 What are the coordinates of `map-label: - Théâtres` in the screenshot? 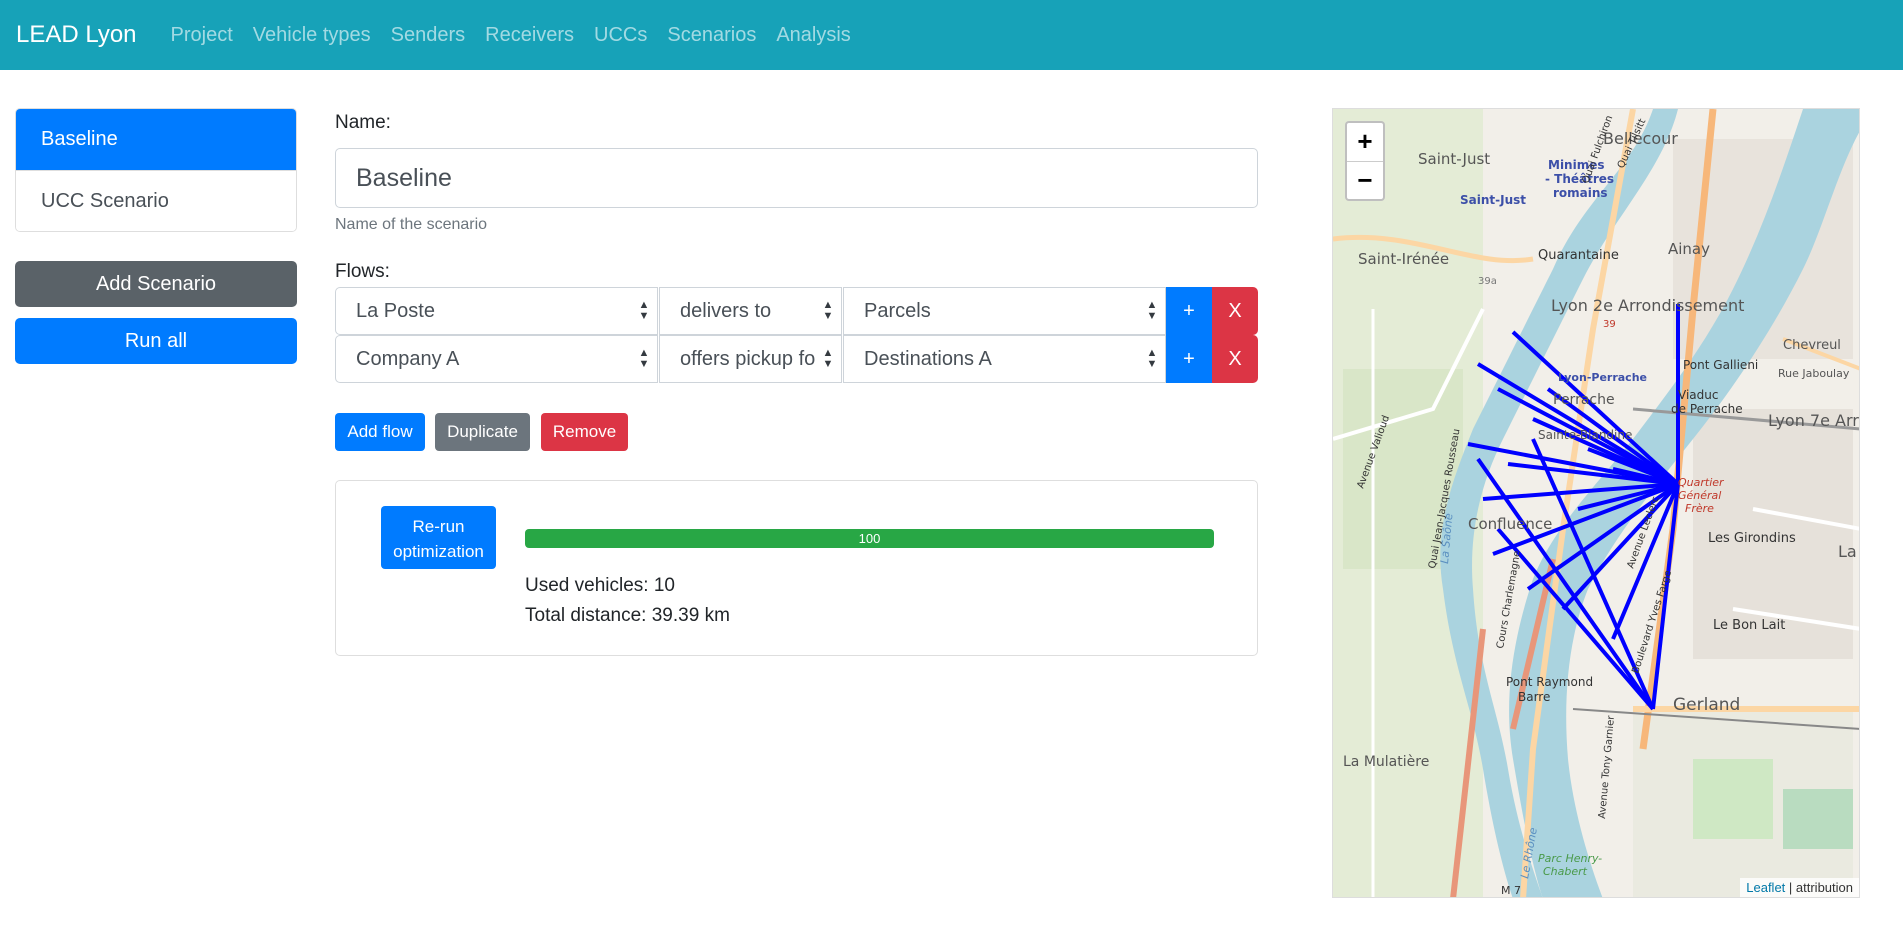 It's located at (1579, 179).